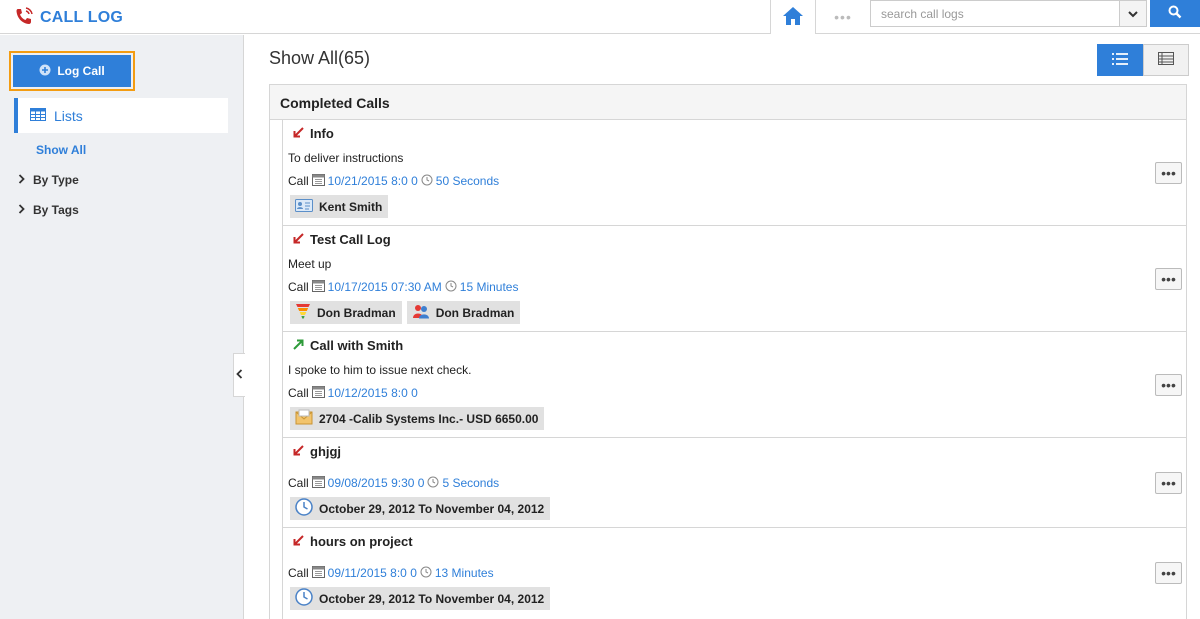  I want to click on log-call-highlight: Log Call, so click(72, 71).